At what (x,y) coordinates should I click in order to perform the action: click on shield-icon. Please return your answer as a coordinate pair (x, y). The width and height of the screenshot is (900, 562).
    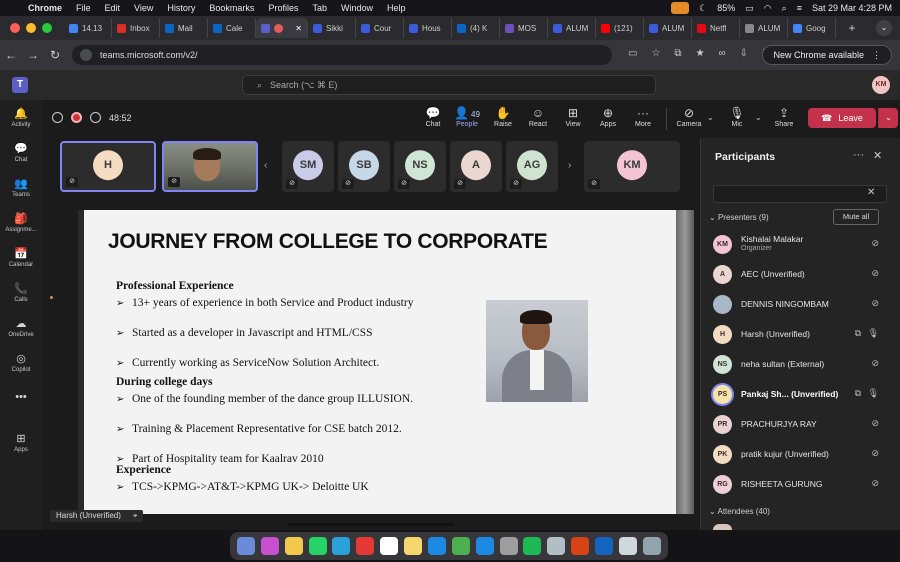
    Looking at the image, I should click on (57, 117).